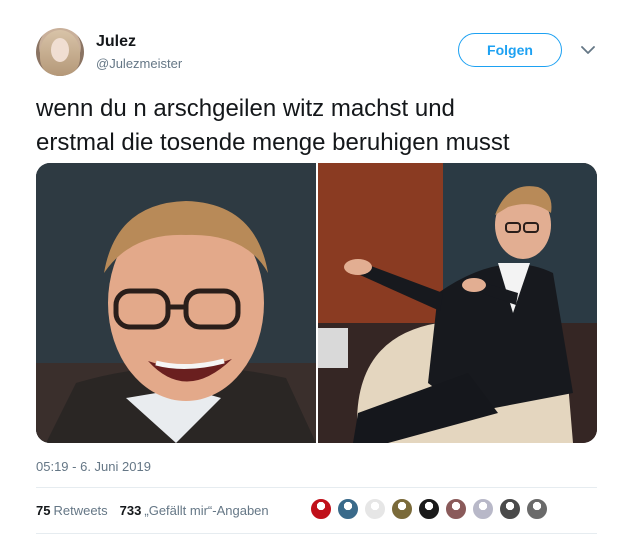 This screenshot has width=636, height=540. I want to click on likes-count: 733, so click(130, 510).